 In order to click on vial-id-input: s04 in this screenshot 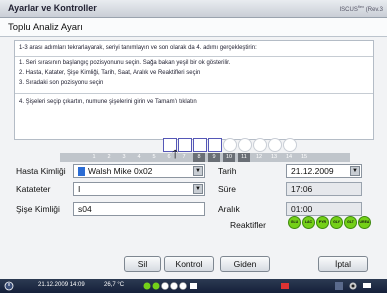, I will do `click(139, 209)`.